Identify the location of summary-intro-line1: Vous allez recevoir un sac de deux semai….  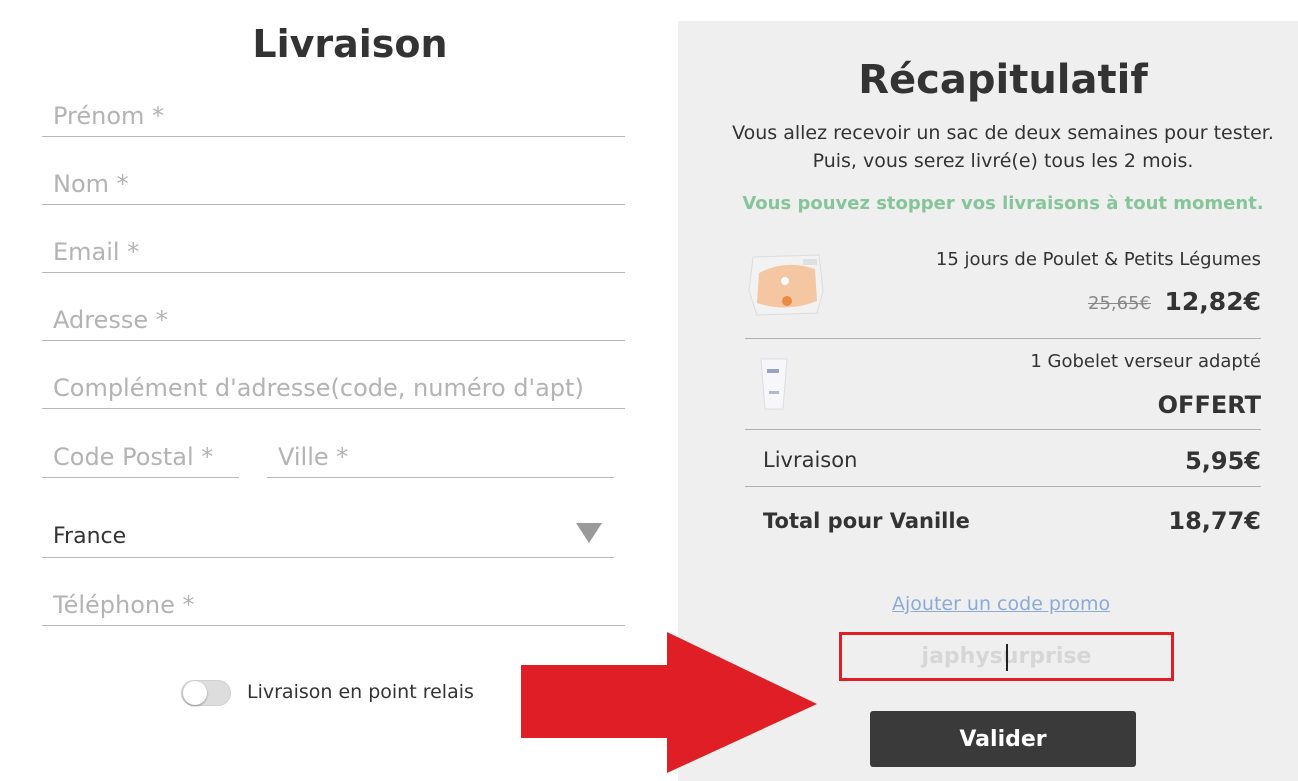
(1003, 133).